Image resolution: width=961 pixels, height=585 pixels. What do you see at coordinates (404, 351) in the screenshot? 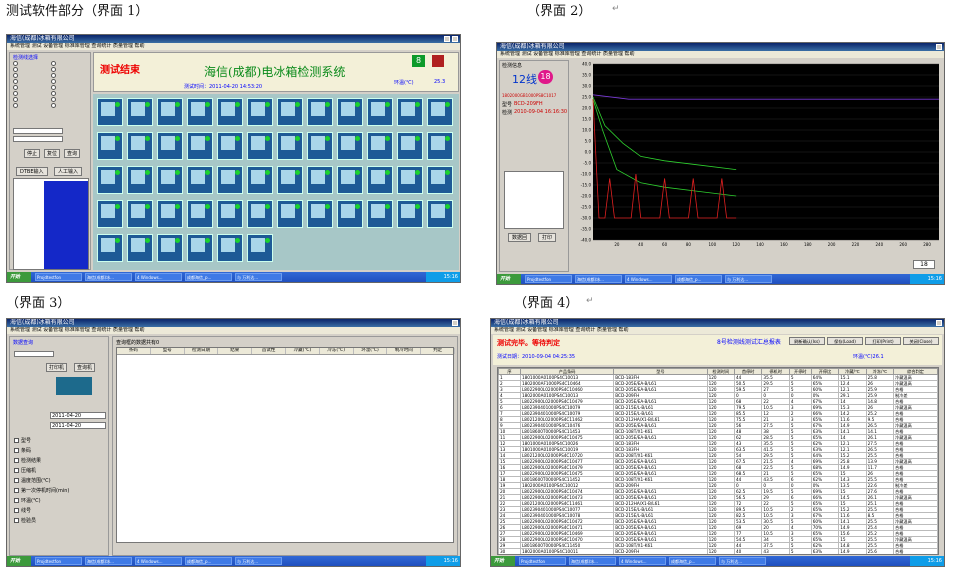
I see `column-header: 制冷时间` at bounding box center [404, 351].